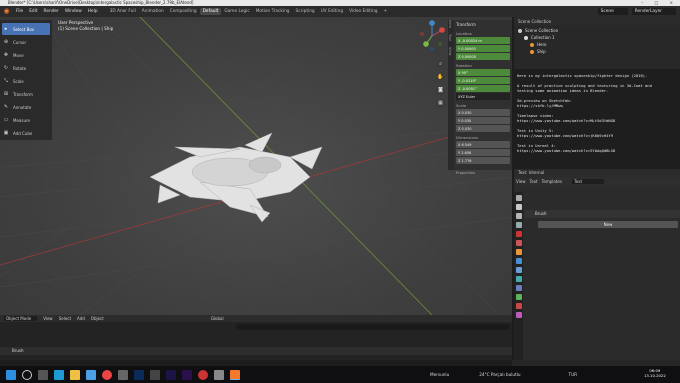 This screenshot has height=383, width=680. What do you see at coordinates (123, 374) in the screenshot?
I see `media-icon` at bounding box center [123, 374].